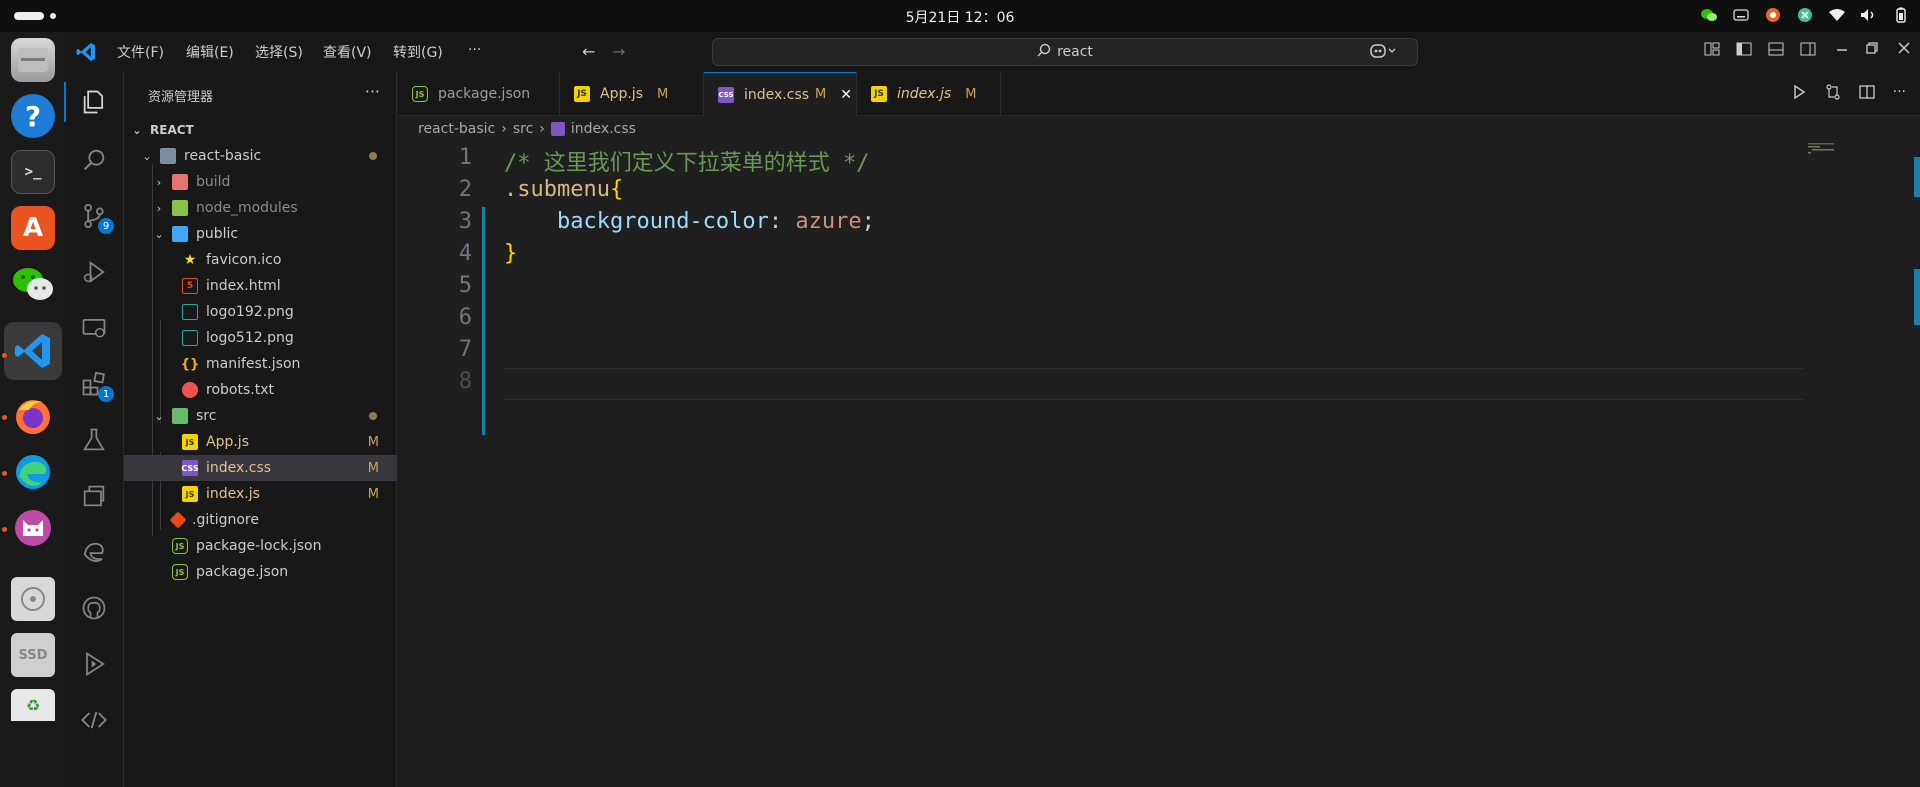  I want to click on breadcrumb-item: src, so click(523, 129).